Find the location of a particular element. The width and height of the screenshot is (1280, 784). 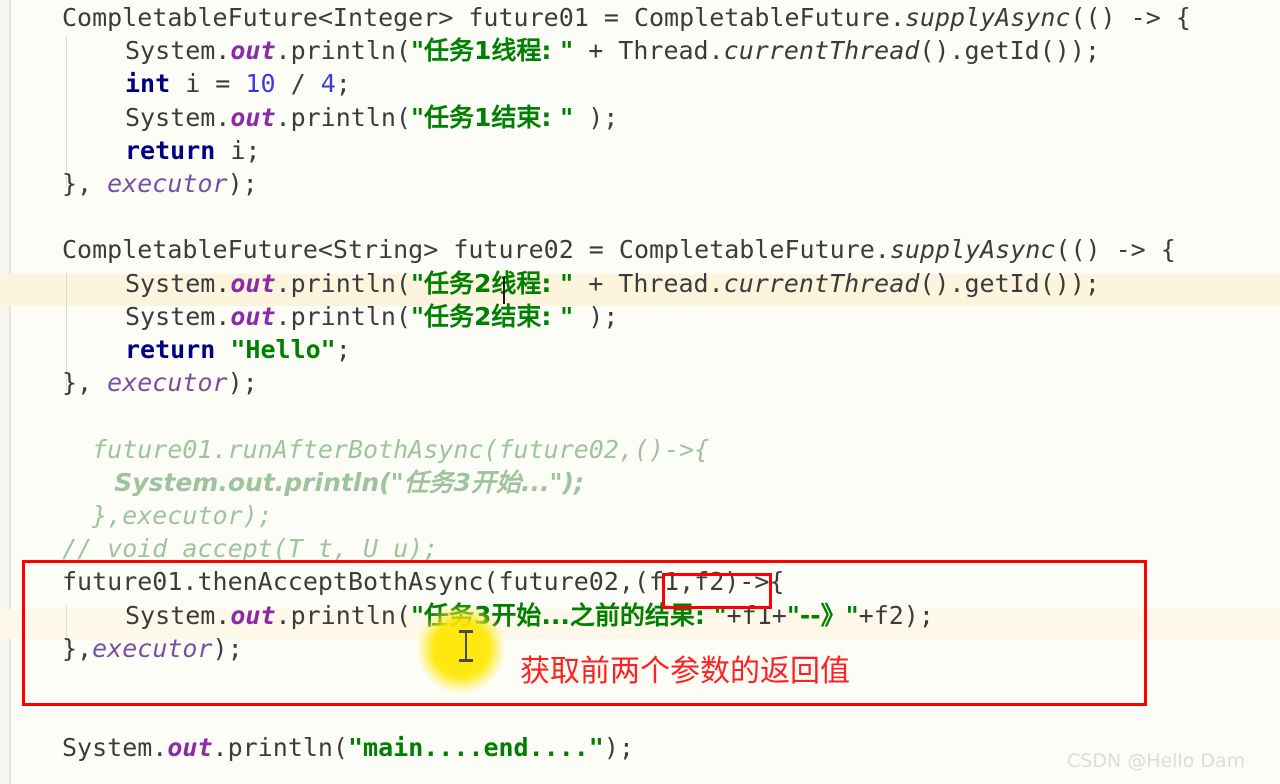

code-line: // void accept(T t, U u); is located at coordinates (250, 549).